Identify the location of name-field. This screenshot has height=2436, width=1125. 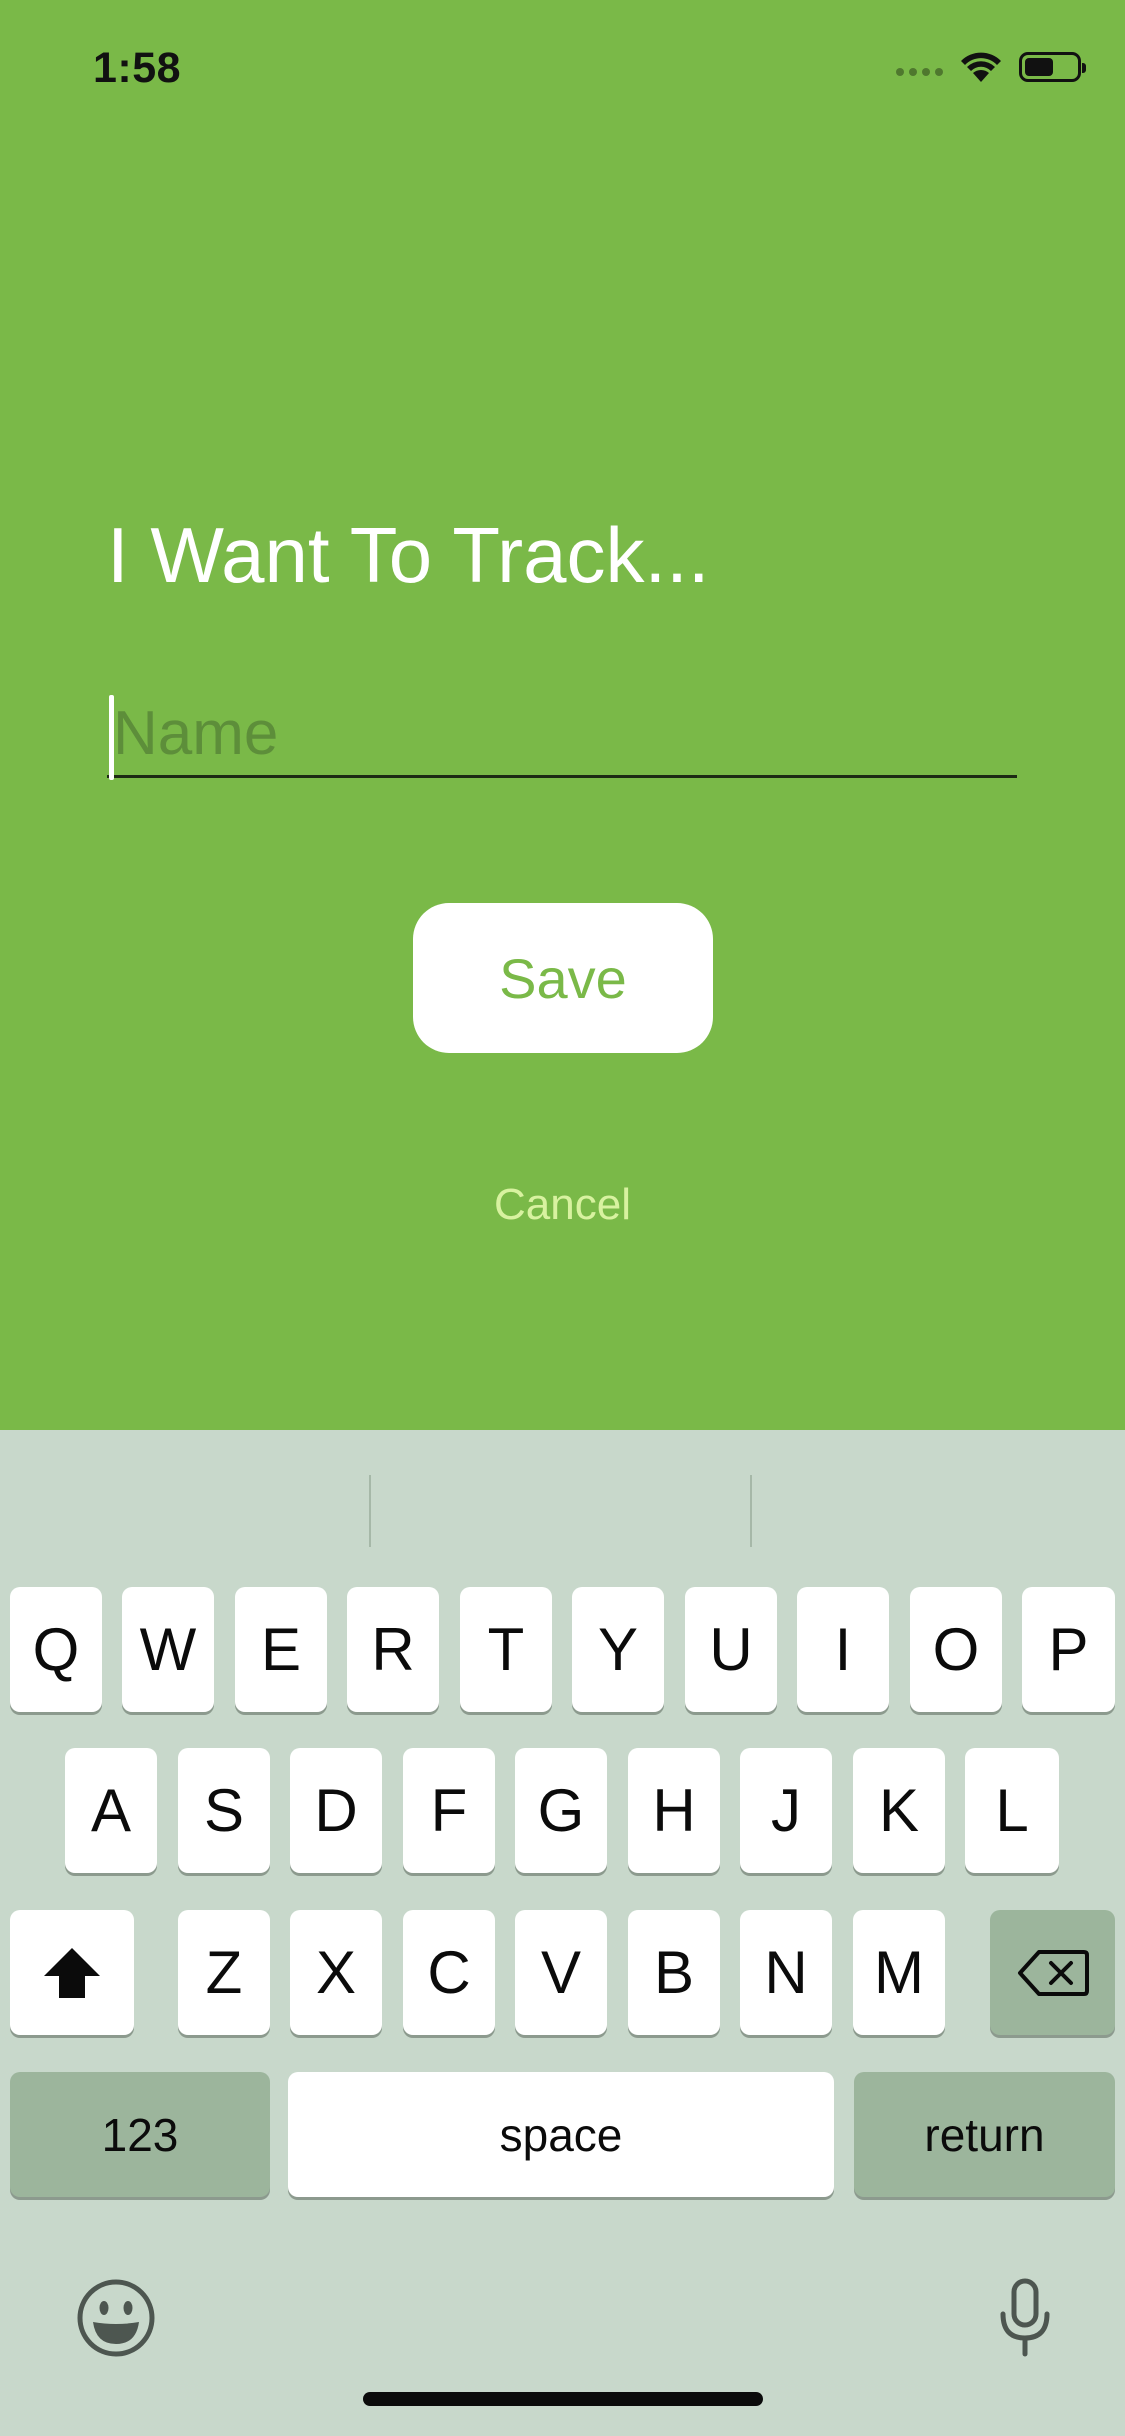
(562, 725).